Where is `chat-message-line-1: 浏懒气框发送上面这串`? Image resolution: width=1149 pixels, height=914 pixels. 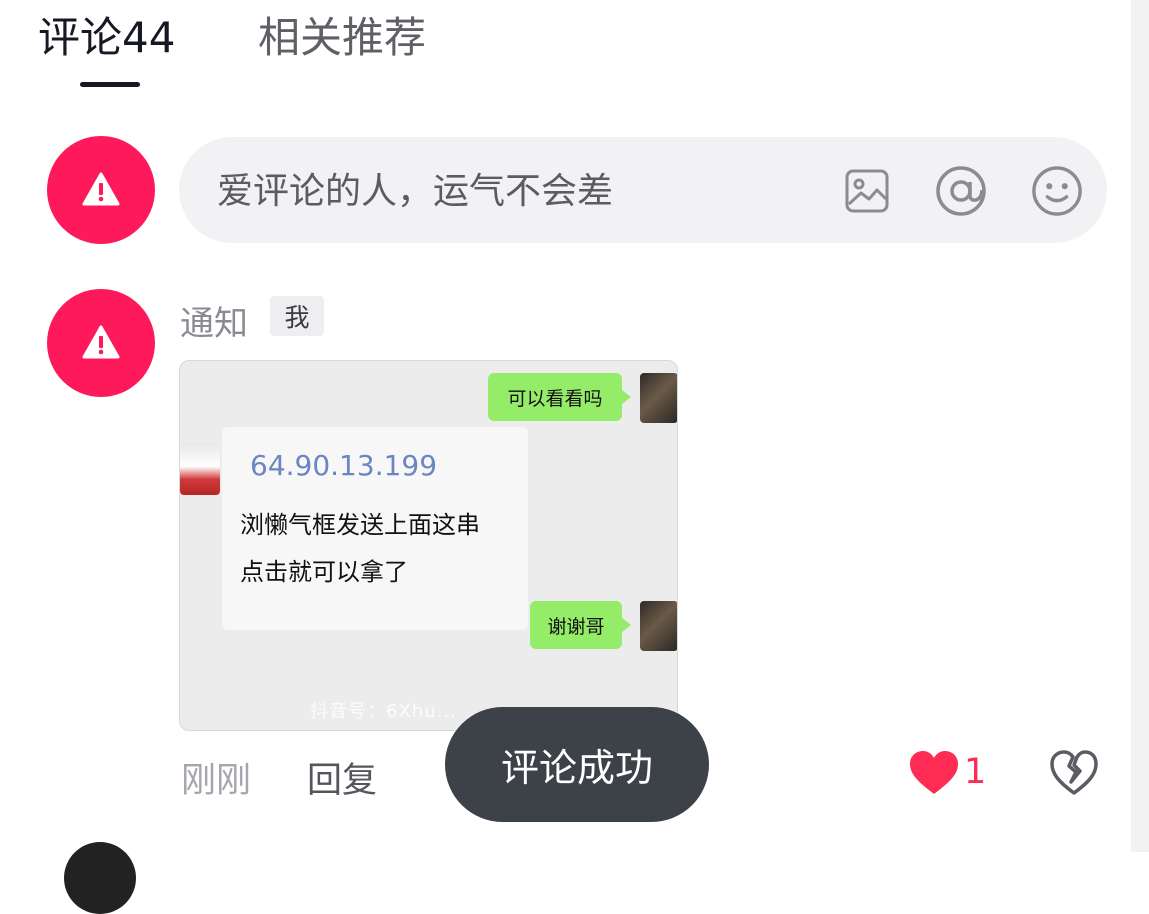 chat-message-line-1: 浏懒气框发送上面这串 is located at coordinates (360, 525).